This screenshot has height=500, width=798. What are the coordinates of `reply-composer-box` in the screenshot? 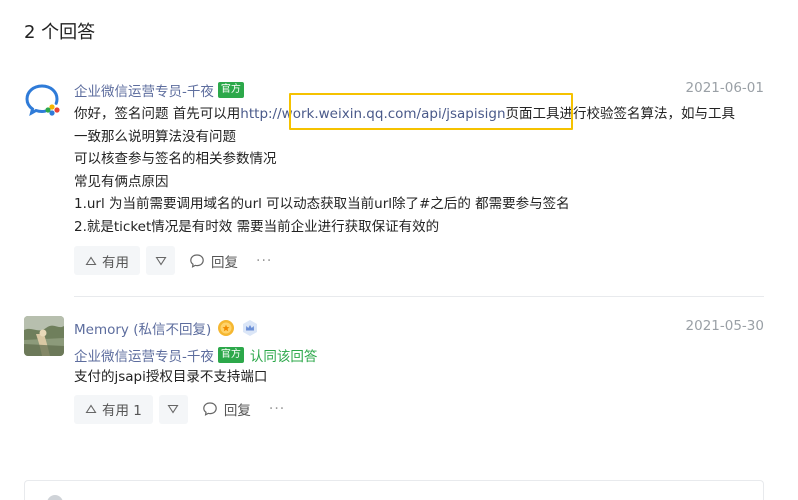 It's located at (394, 490).